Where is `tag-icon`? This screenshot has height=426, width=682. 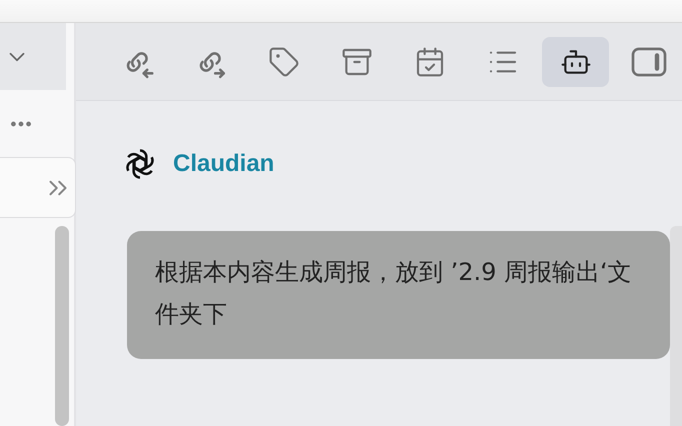 tag-icon is located at coordinates (284, 62).